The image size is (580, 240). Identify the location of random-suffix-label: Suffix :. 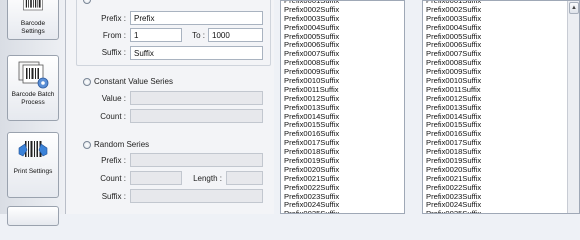
(113, 196).